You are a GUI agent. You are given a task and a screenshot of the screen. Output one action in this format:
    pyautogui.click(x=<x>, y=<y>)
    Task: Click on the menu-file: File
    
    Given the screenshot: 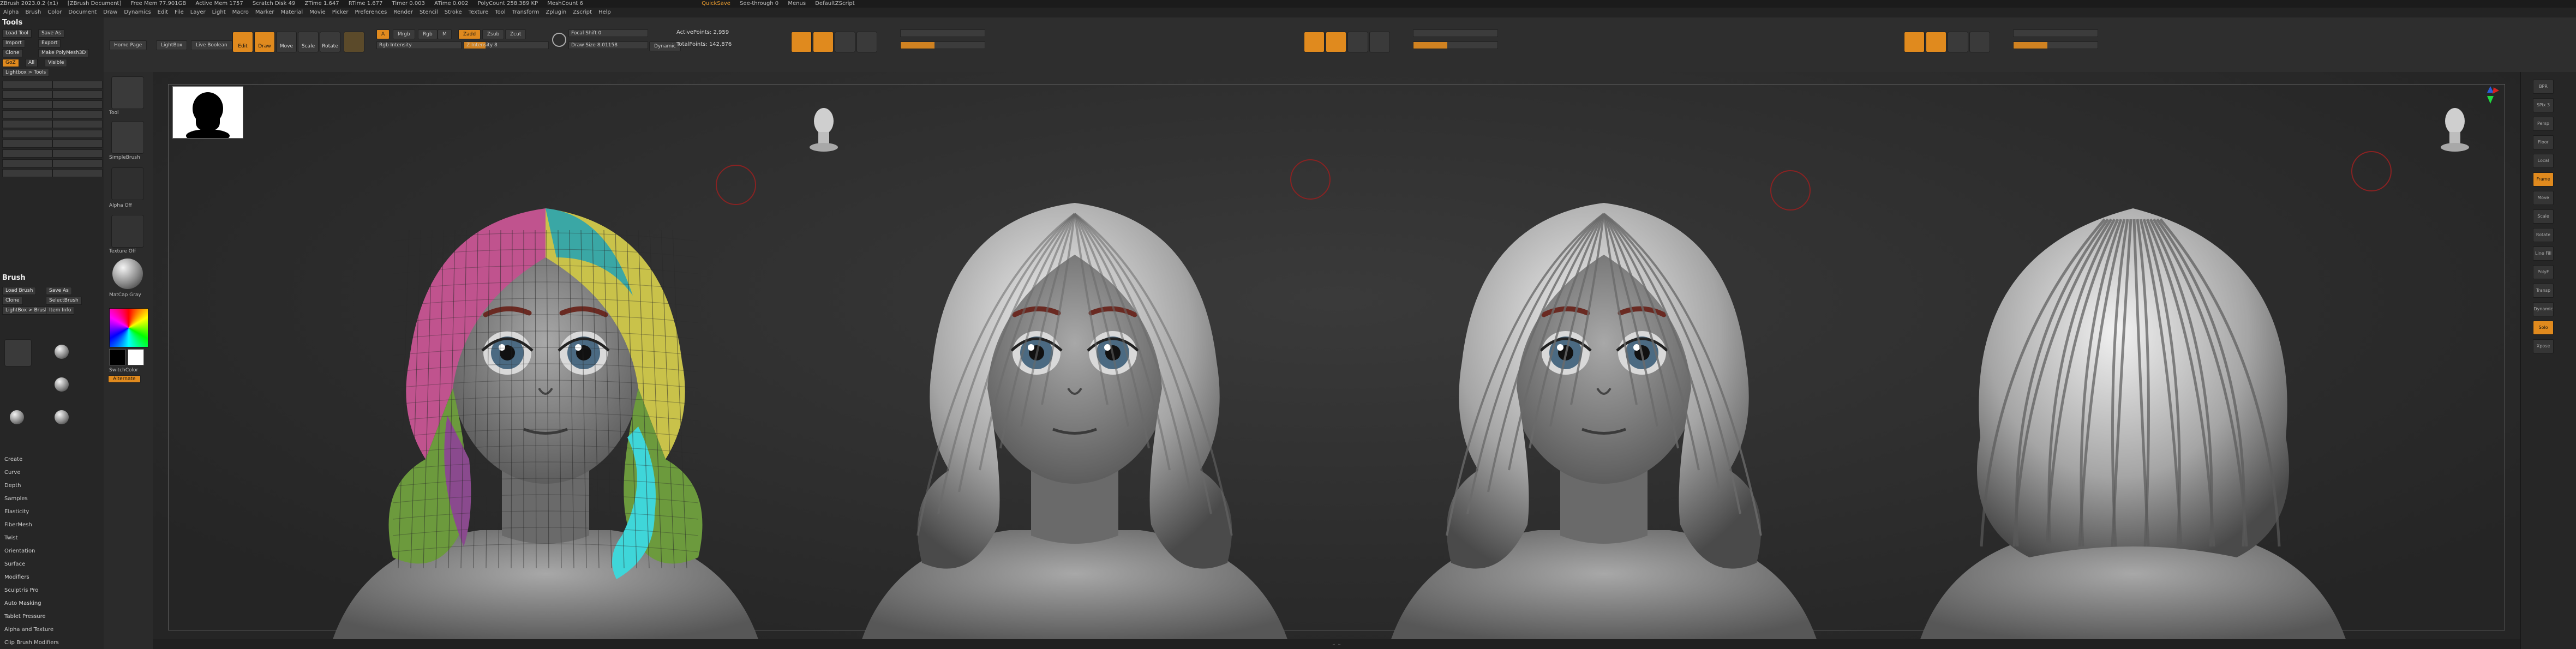 What is the action you would take?
    pyautogui.click(x=179, y=12)
    